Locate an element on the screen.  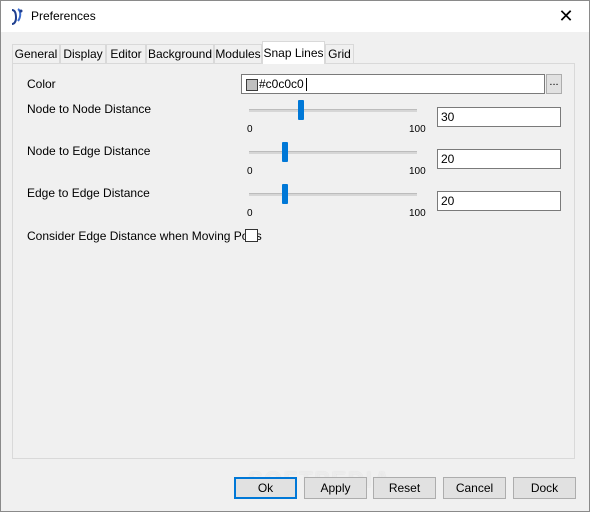
tab-modules: Modules is located at coordinates (238, 53).